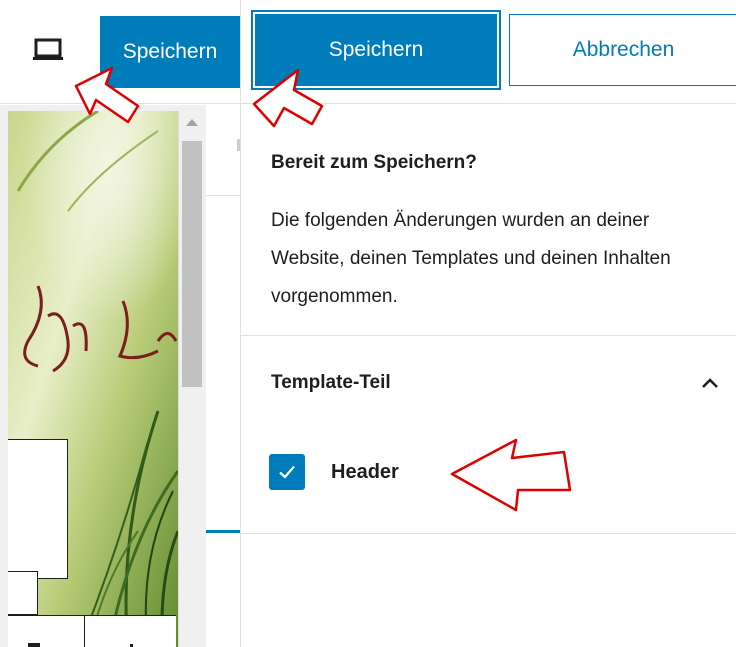  What do you see at coordinates (365, 471) in the screenshot?
I see `checkbox-label: Header` at bounding box center [365, 471].